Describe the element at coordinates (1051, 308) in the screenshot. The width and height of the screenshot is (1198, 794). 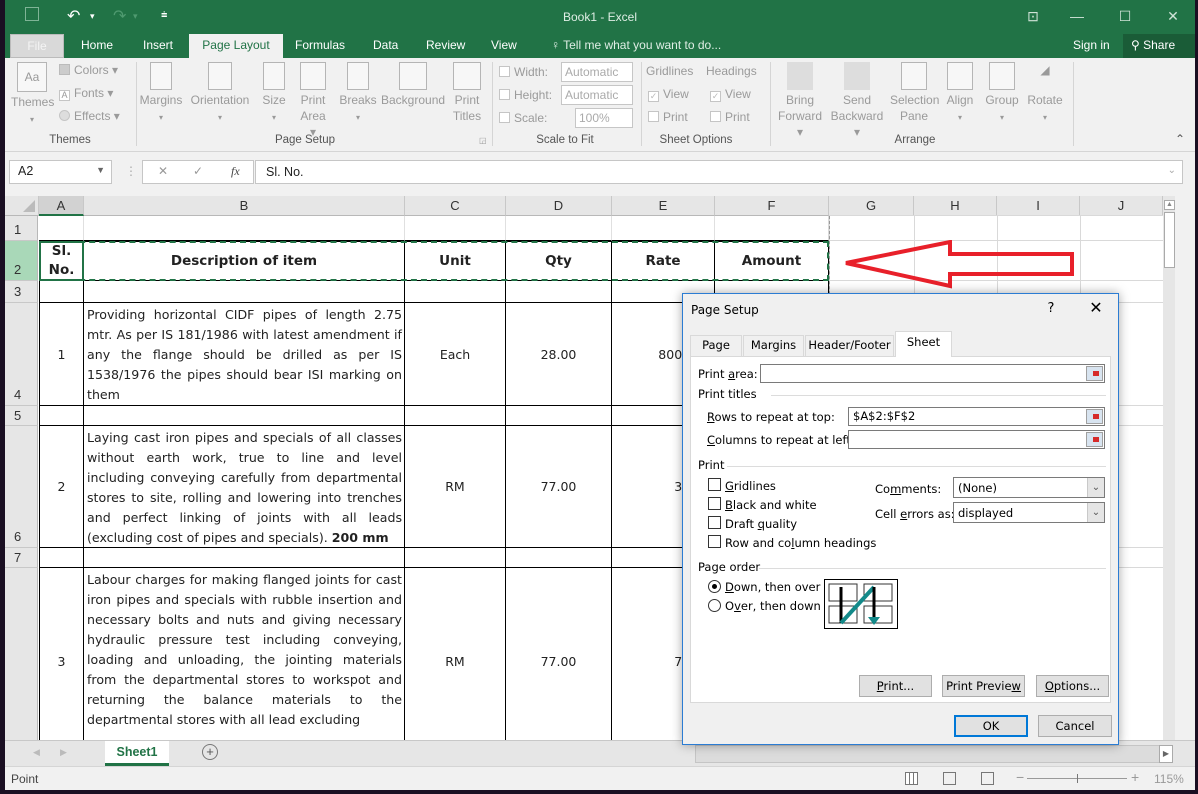
I see `help-button: ?` at that location.